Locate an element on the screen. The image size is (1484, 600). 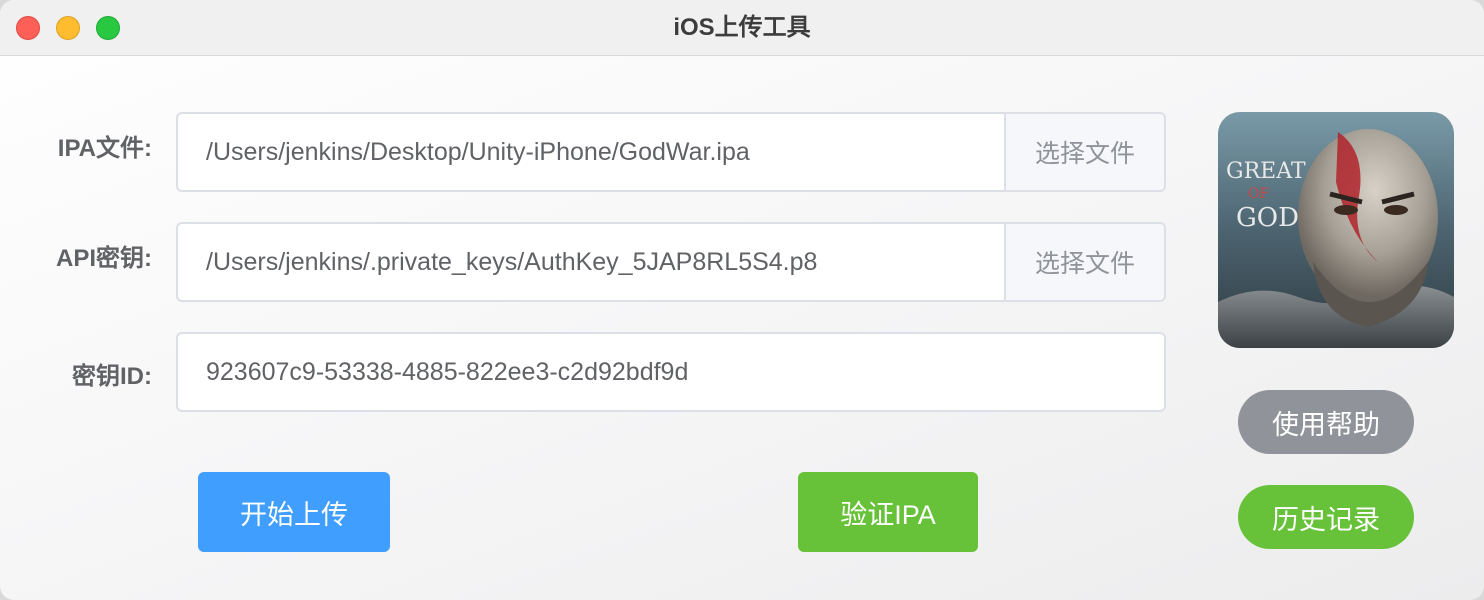
verify-ipa-button: 验证IPA is located at coordinates (888, 512).